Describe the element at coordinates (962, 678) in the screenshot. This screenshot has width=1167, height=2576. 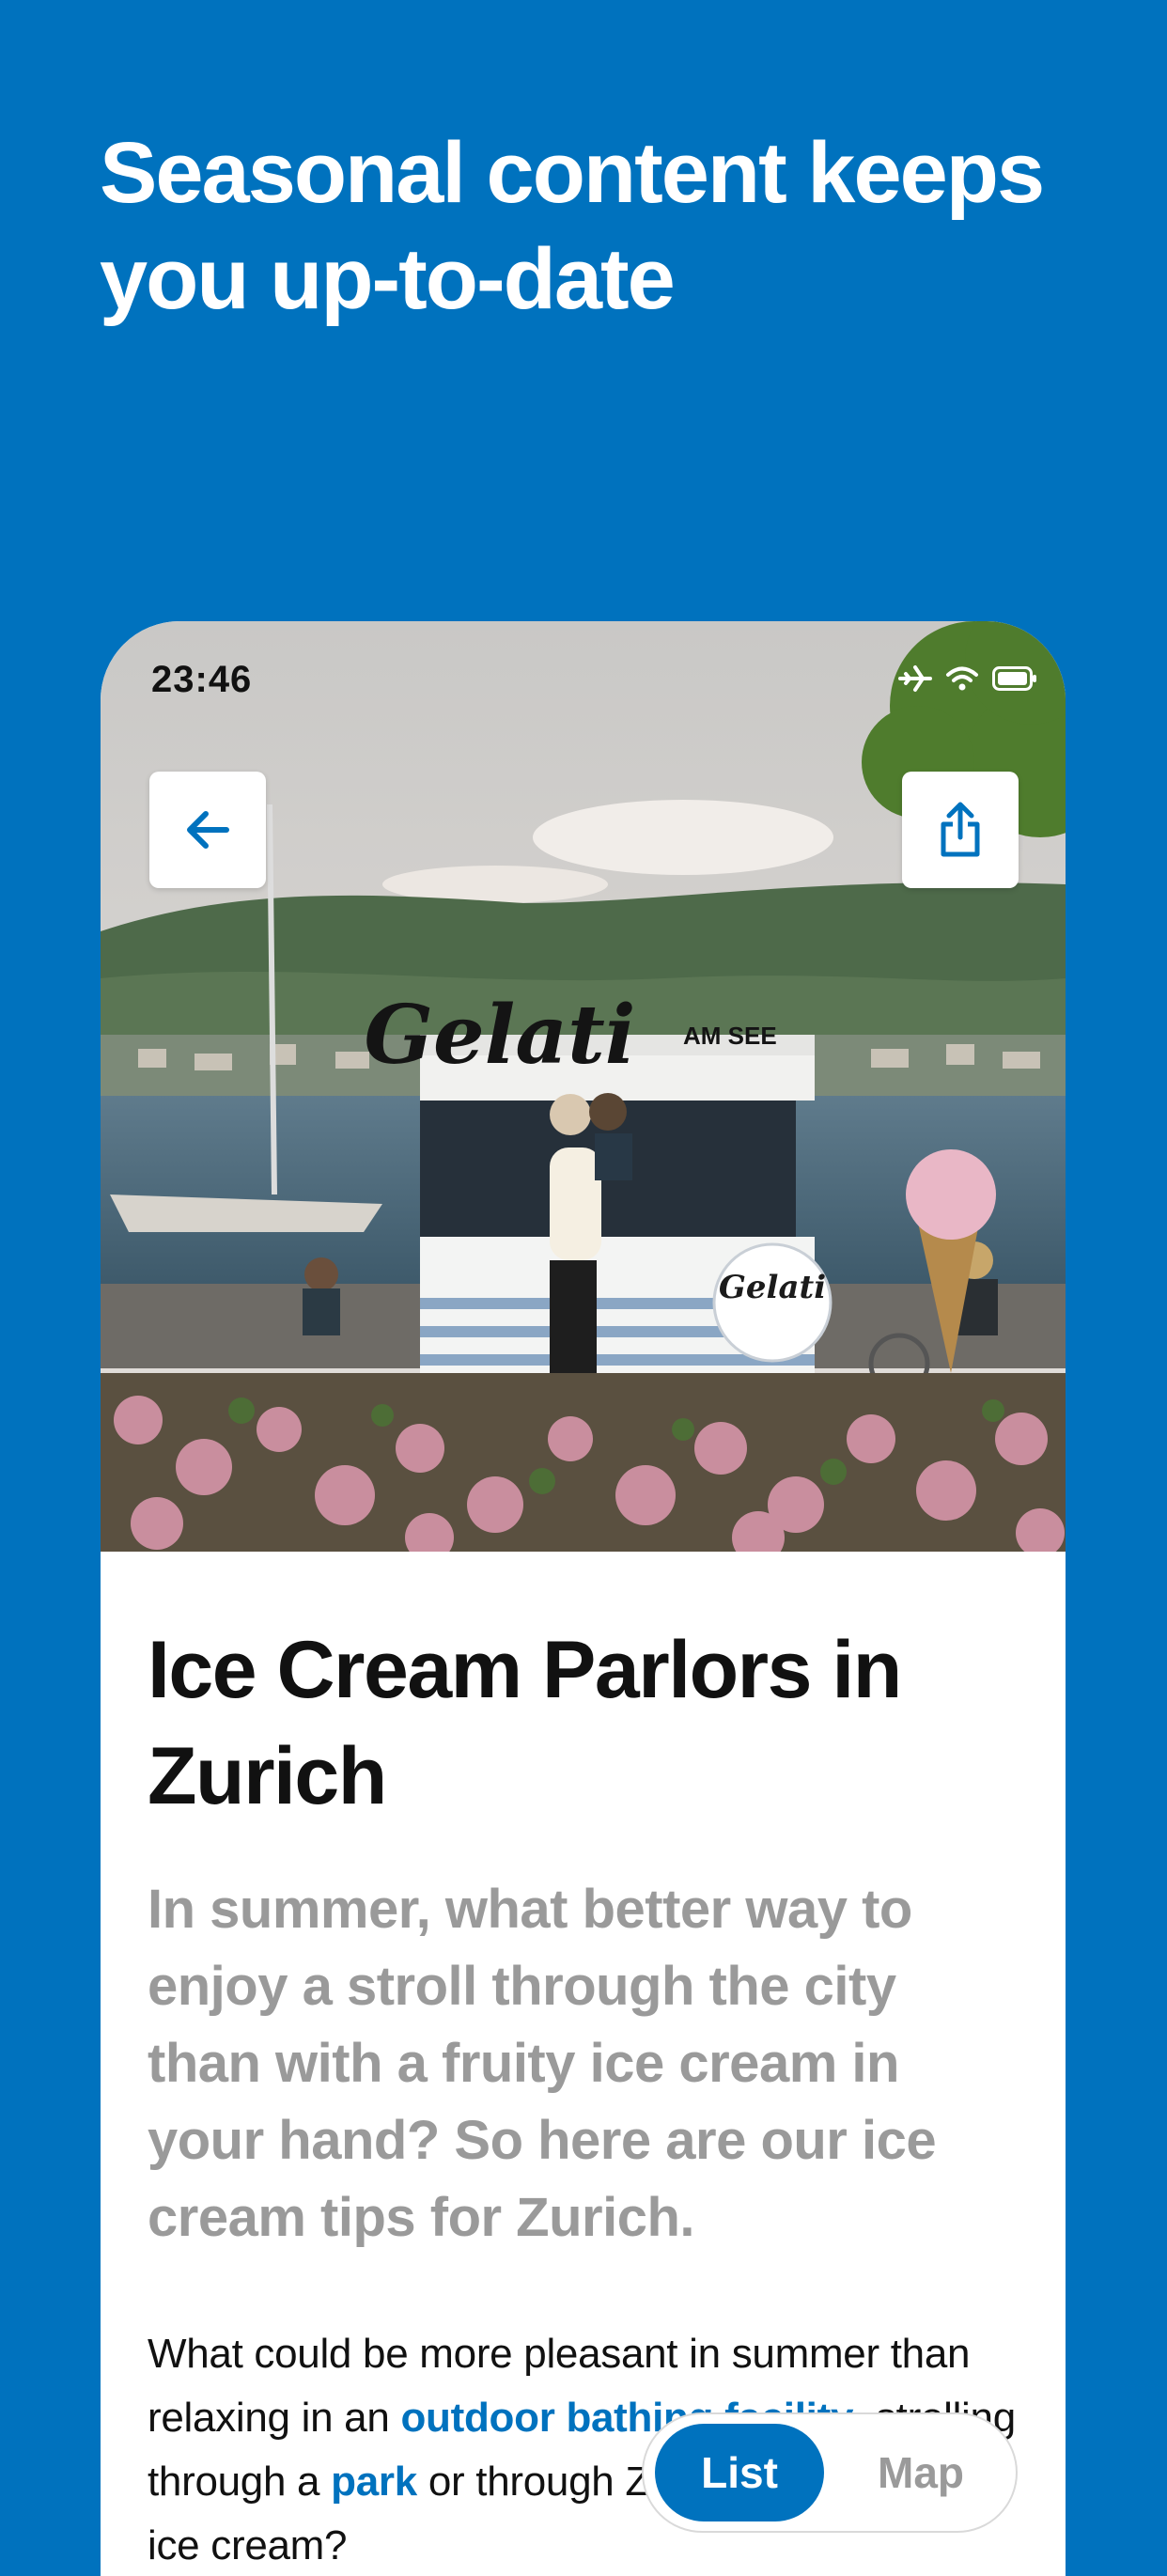
I see `wifi-icon` at that location.